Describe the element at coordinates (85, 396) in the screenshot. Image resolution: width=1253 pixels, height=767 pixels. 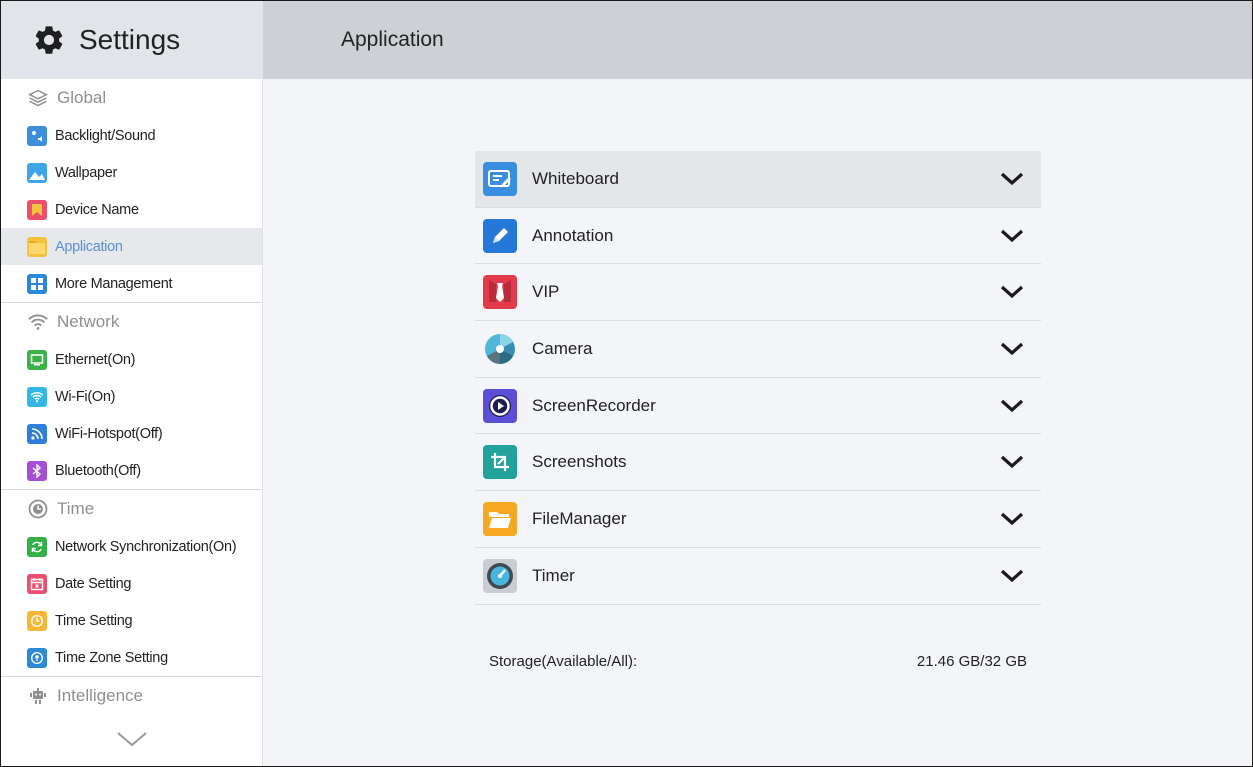
I see `sidebar-item-label: Wi-Fi(On)` at that location.